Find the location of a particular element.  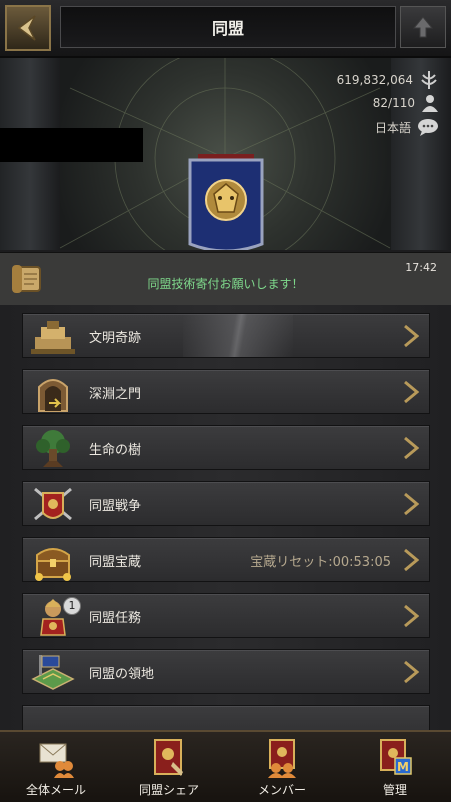

menu-item-partial is located at coordinates (226, 717).